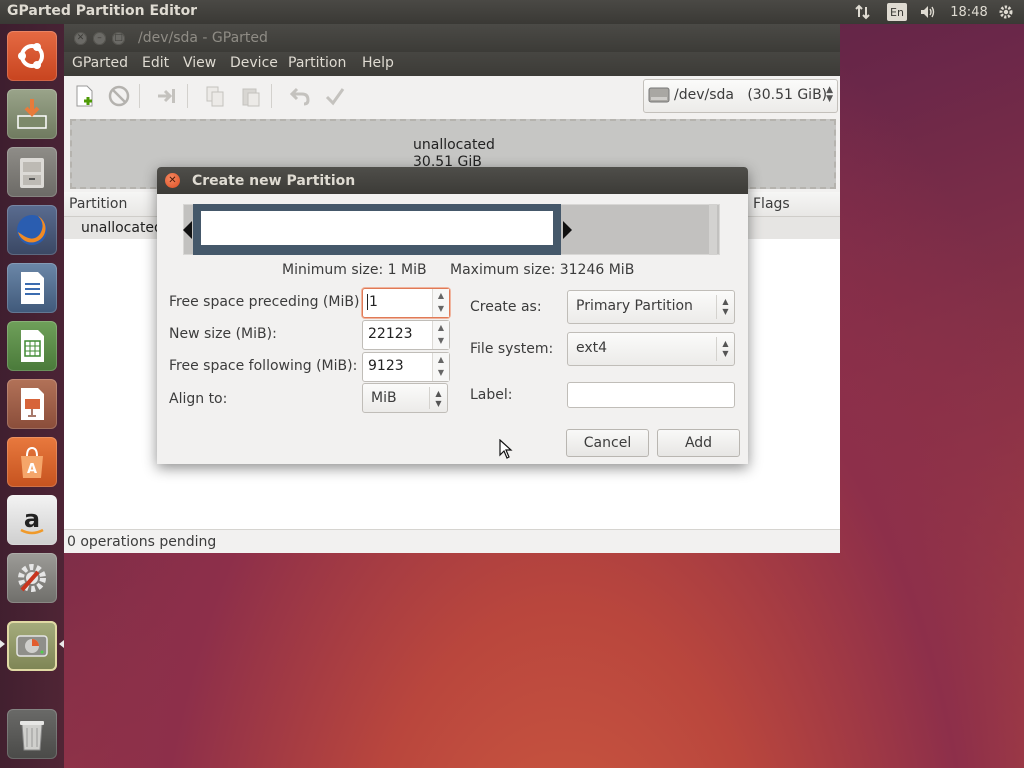 The image size is (1024, 768). Describe the element at coordinates (491, 395) in the screenshot. I see `partition-label-label: Label:` at that location.